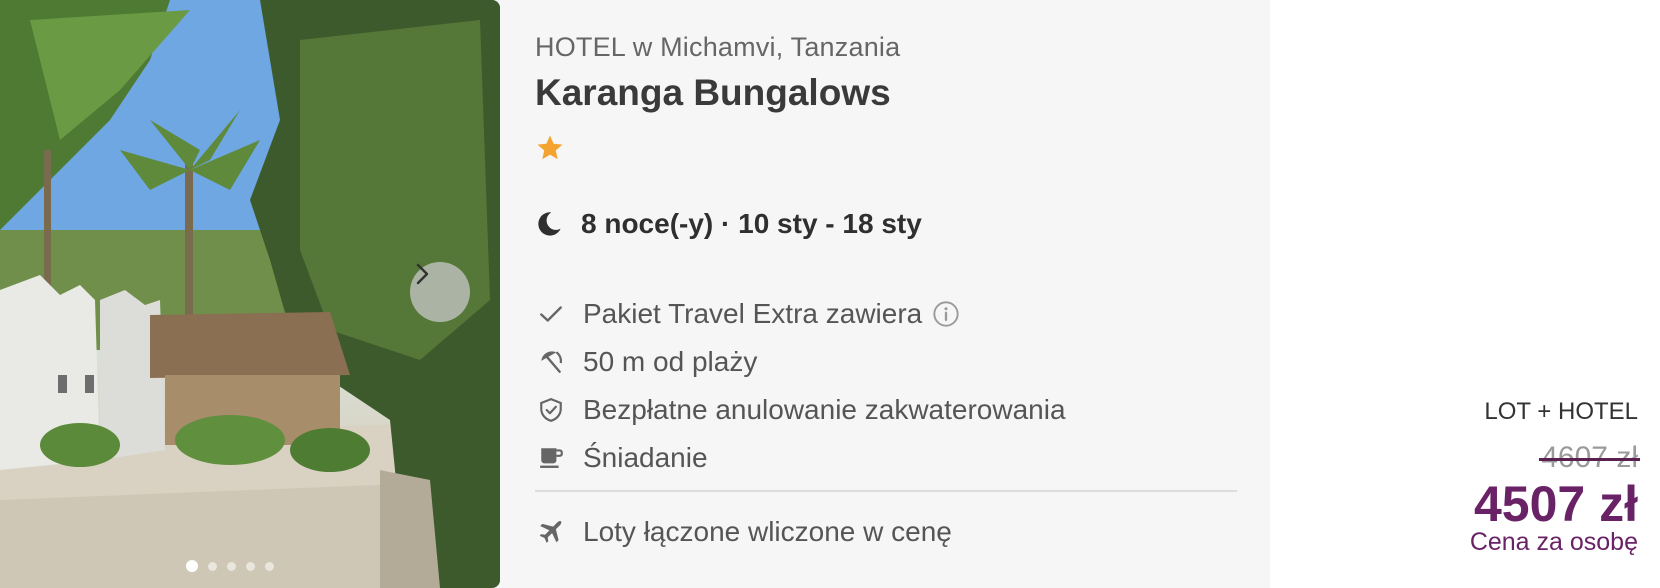 This screenshot has width=1660, height=588. Describe the element at coordinates (551, 362) in the screenshot. I see `beach-umbrella-icon` at that location.